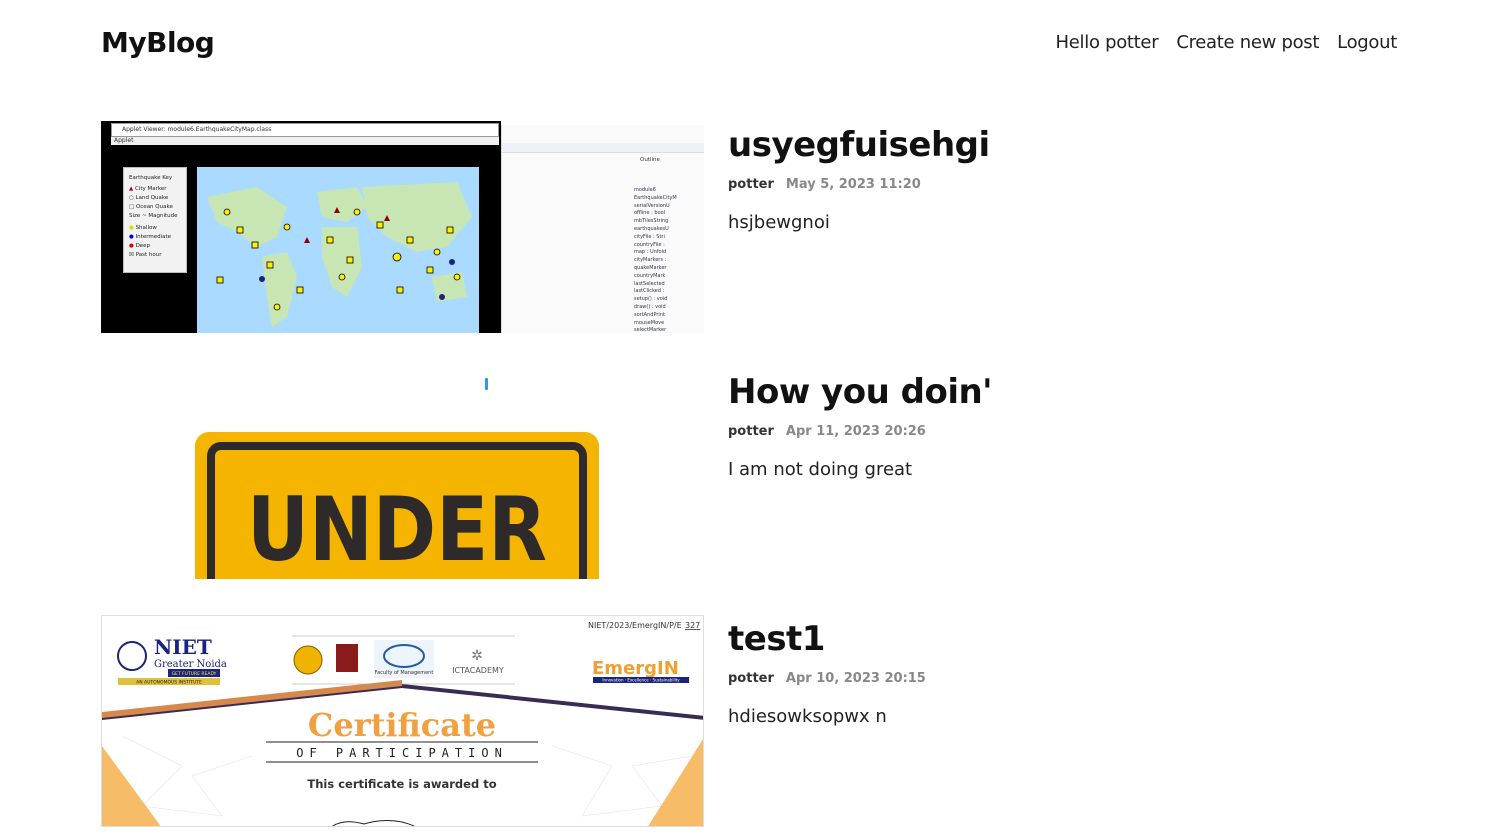  What do you see at coordinates (153, 216) in the screenshot?
I see `key-item: Size ~ Magnitude` at bounding box center [153, 216].